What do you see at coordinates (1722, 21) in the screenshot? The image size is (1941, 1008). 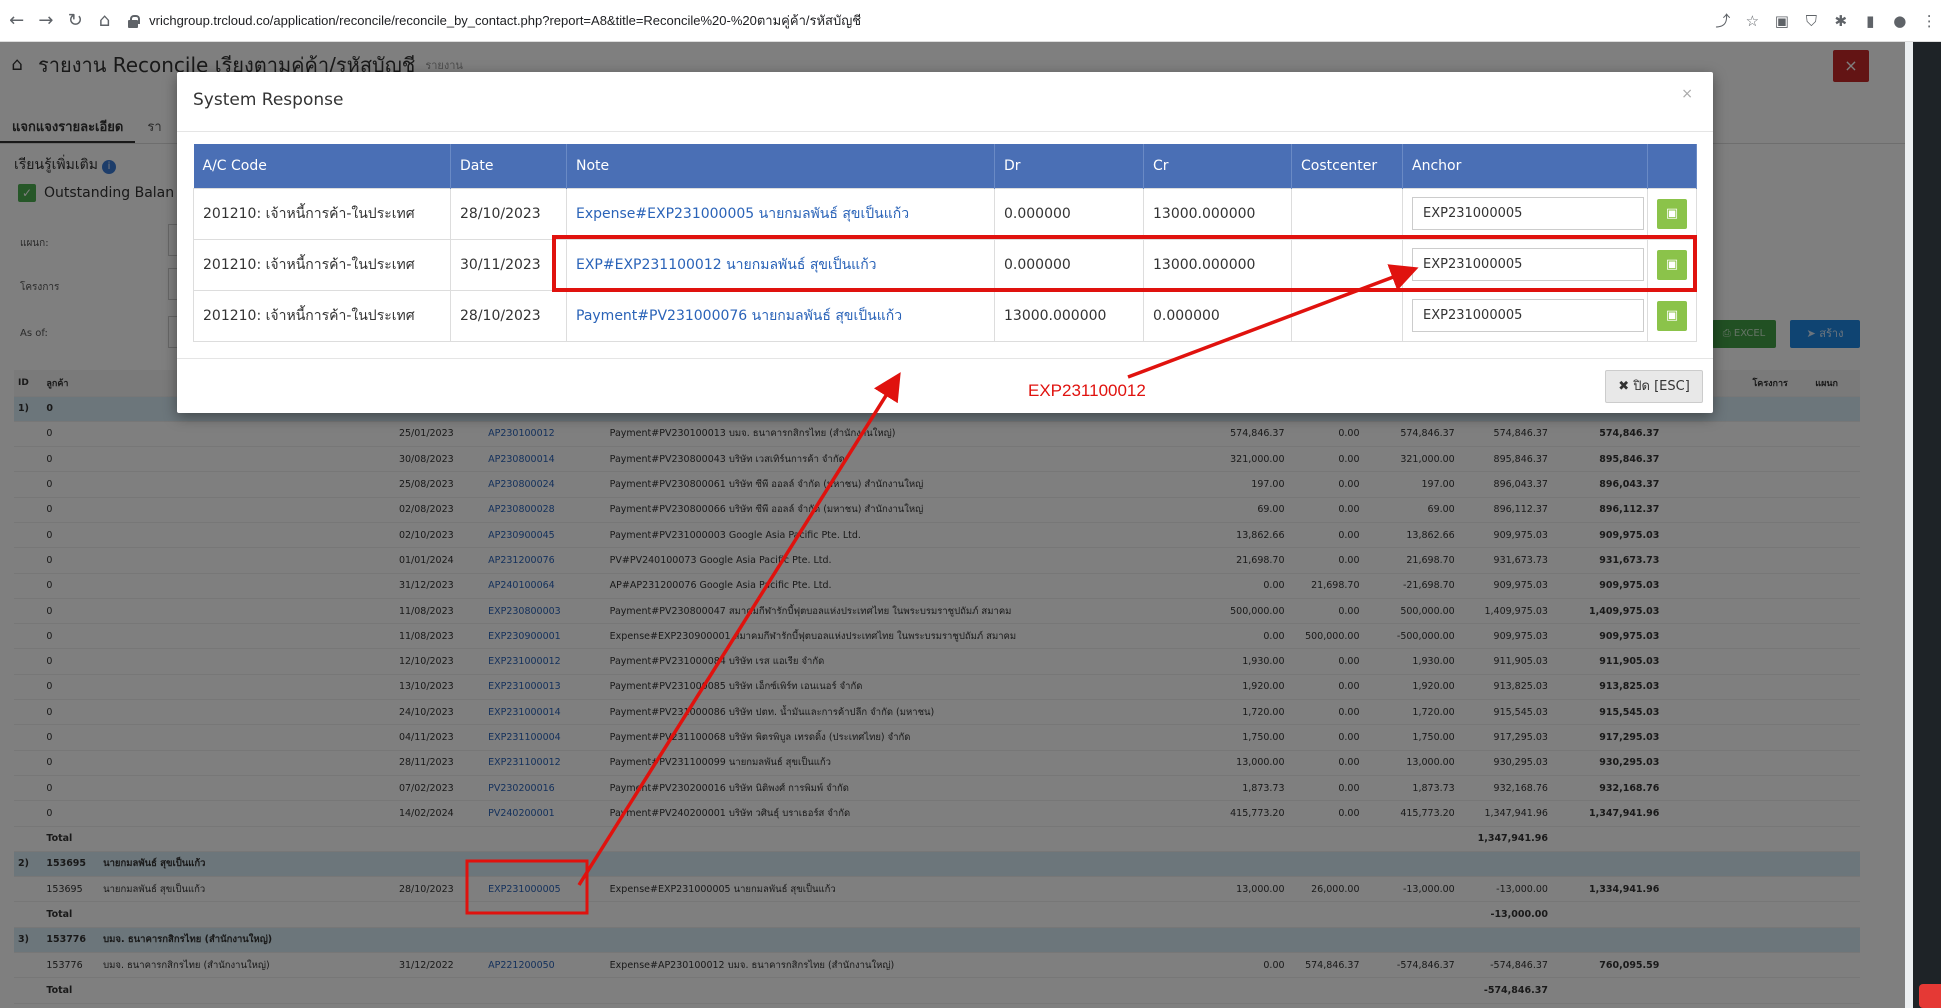 I see `share-icon: ⤴` at bounding box center [1722, 21].